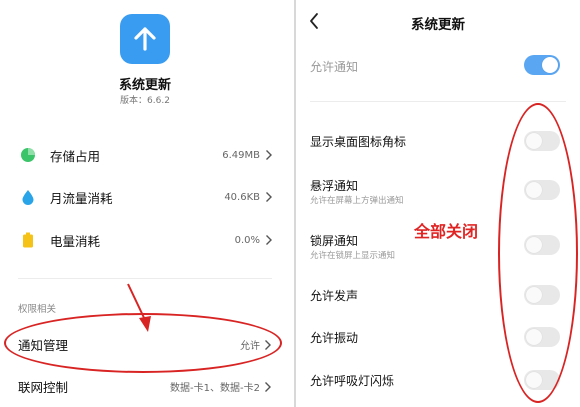  I want to click on floating-notification-label: 悬浮通知, so click(334, 186).